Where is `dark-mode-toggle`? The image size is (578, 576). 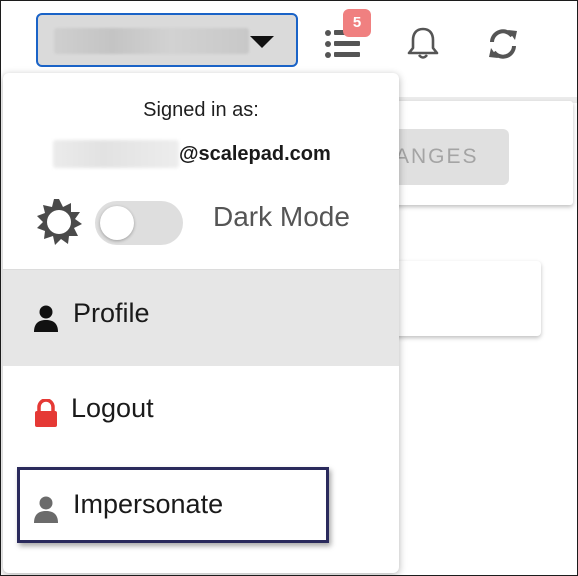
dark-mode-toggle is located at coordinates (139, 223).